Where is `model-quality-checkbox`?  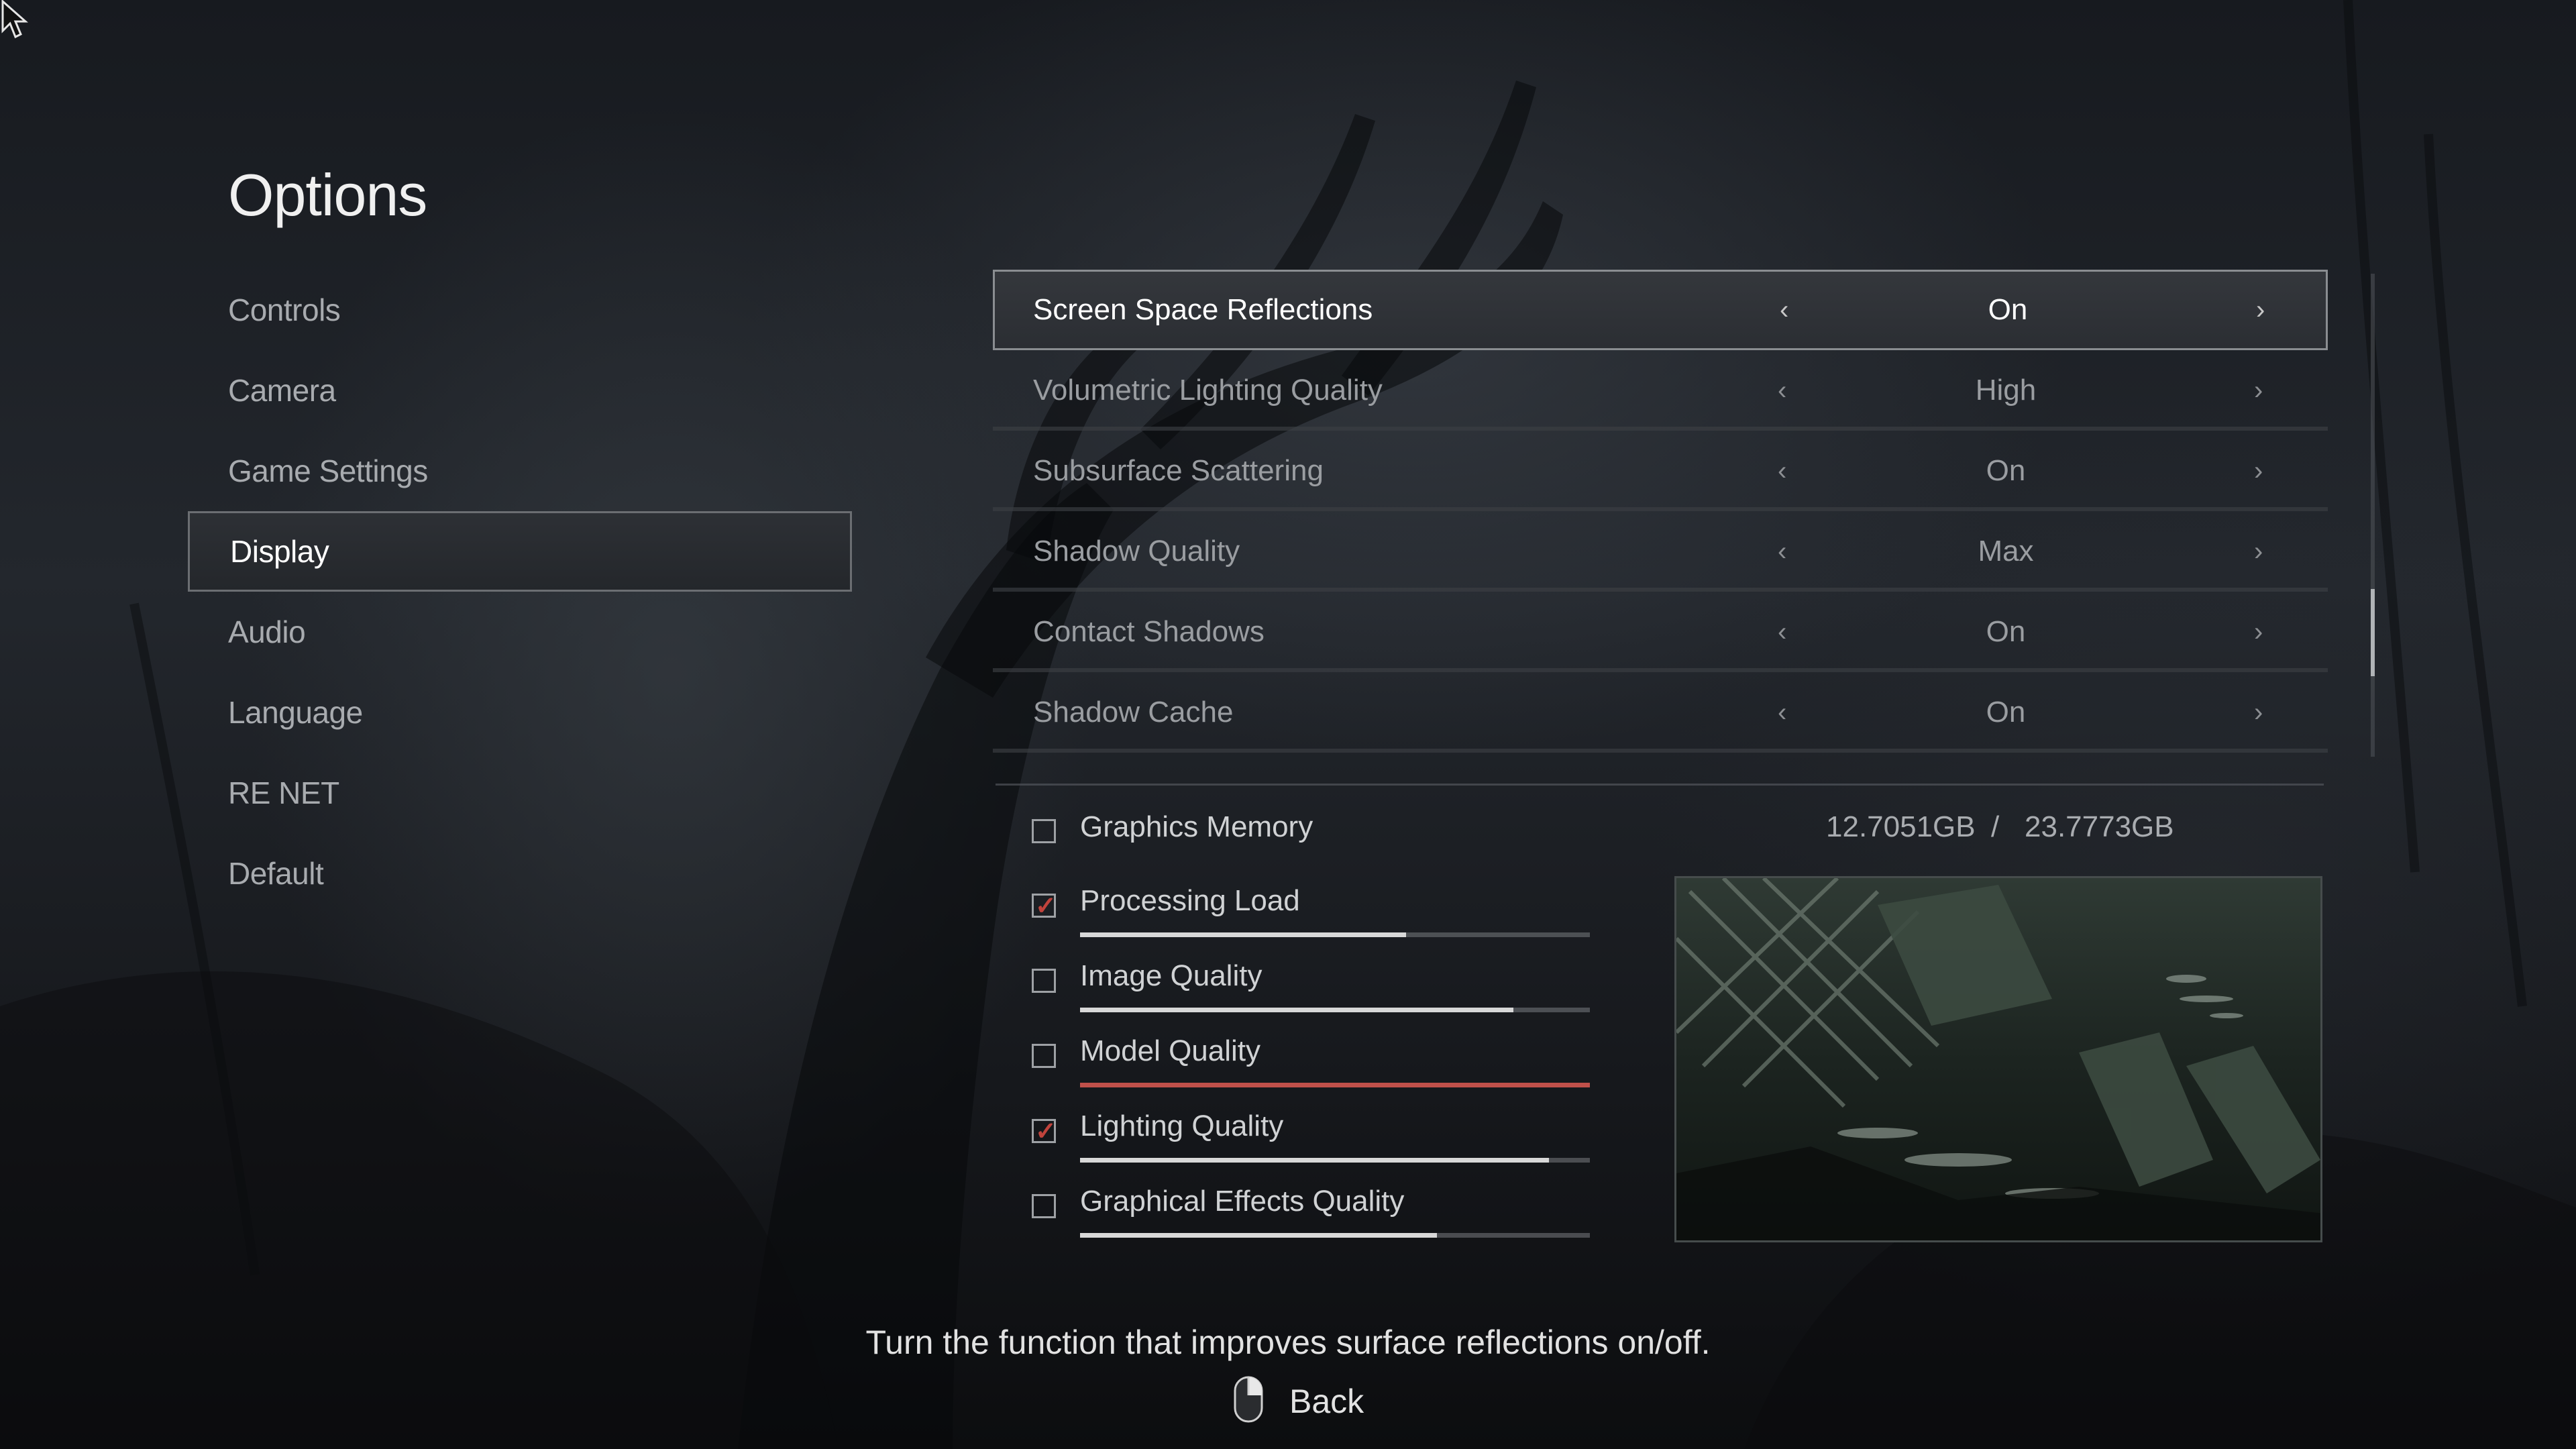
model-quality-checkbox is located at coordinates (1044, 1056).